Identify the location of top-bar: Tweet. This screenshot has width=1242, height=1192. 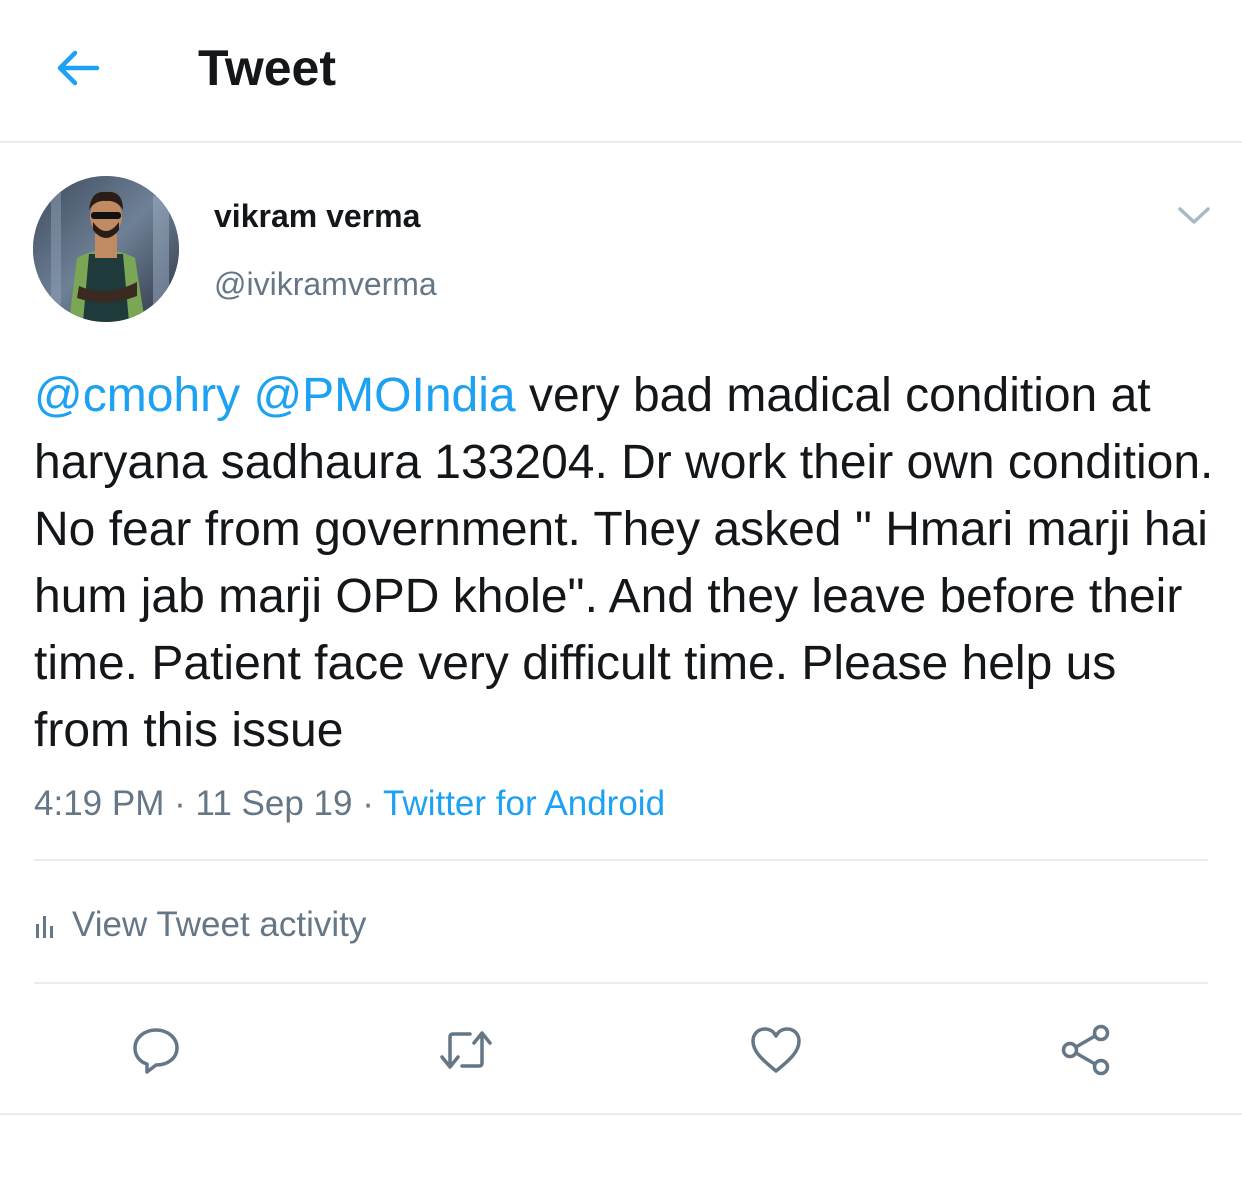
(621, 71).